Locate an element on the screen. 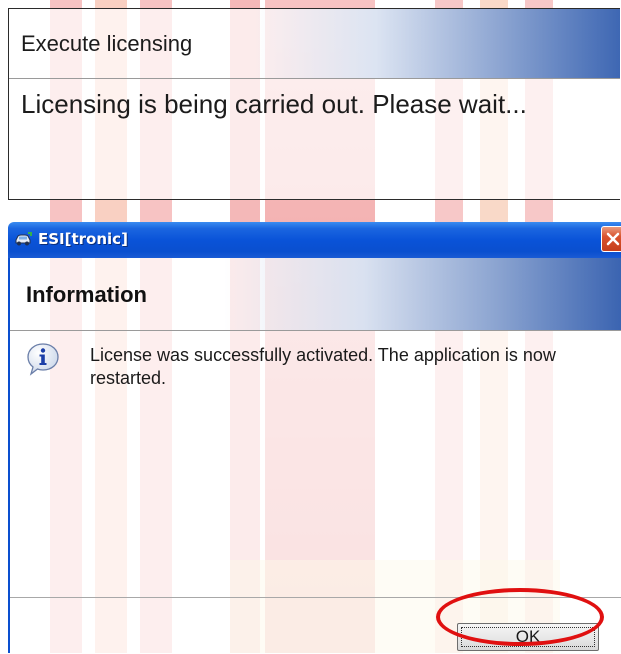  info-icon is located at coordinates (43, 359).